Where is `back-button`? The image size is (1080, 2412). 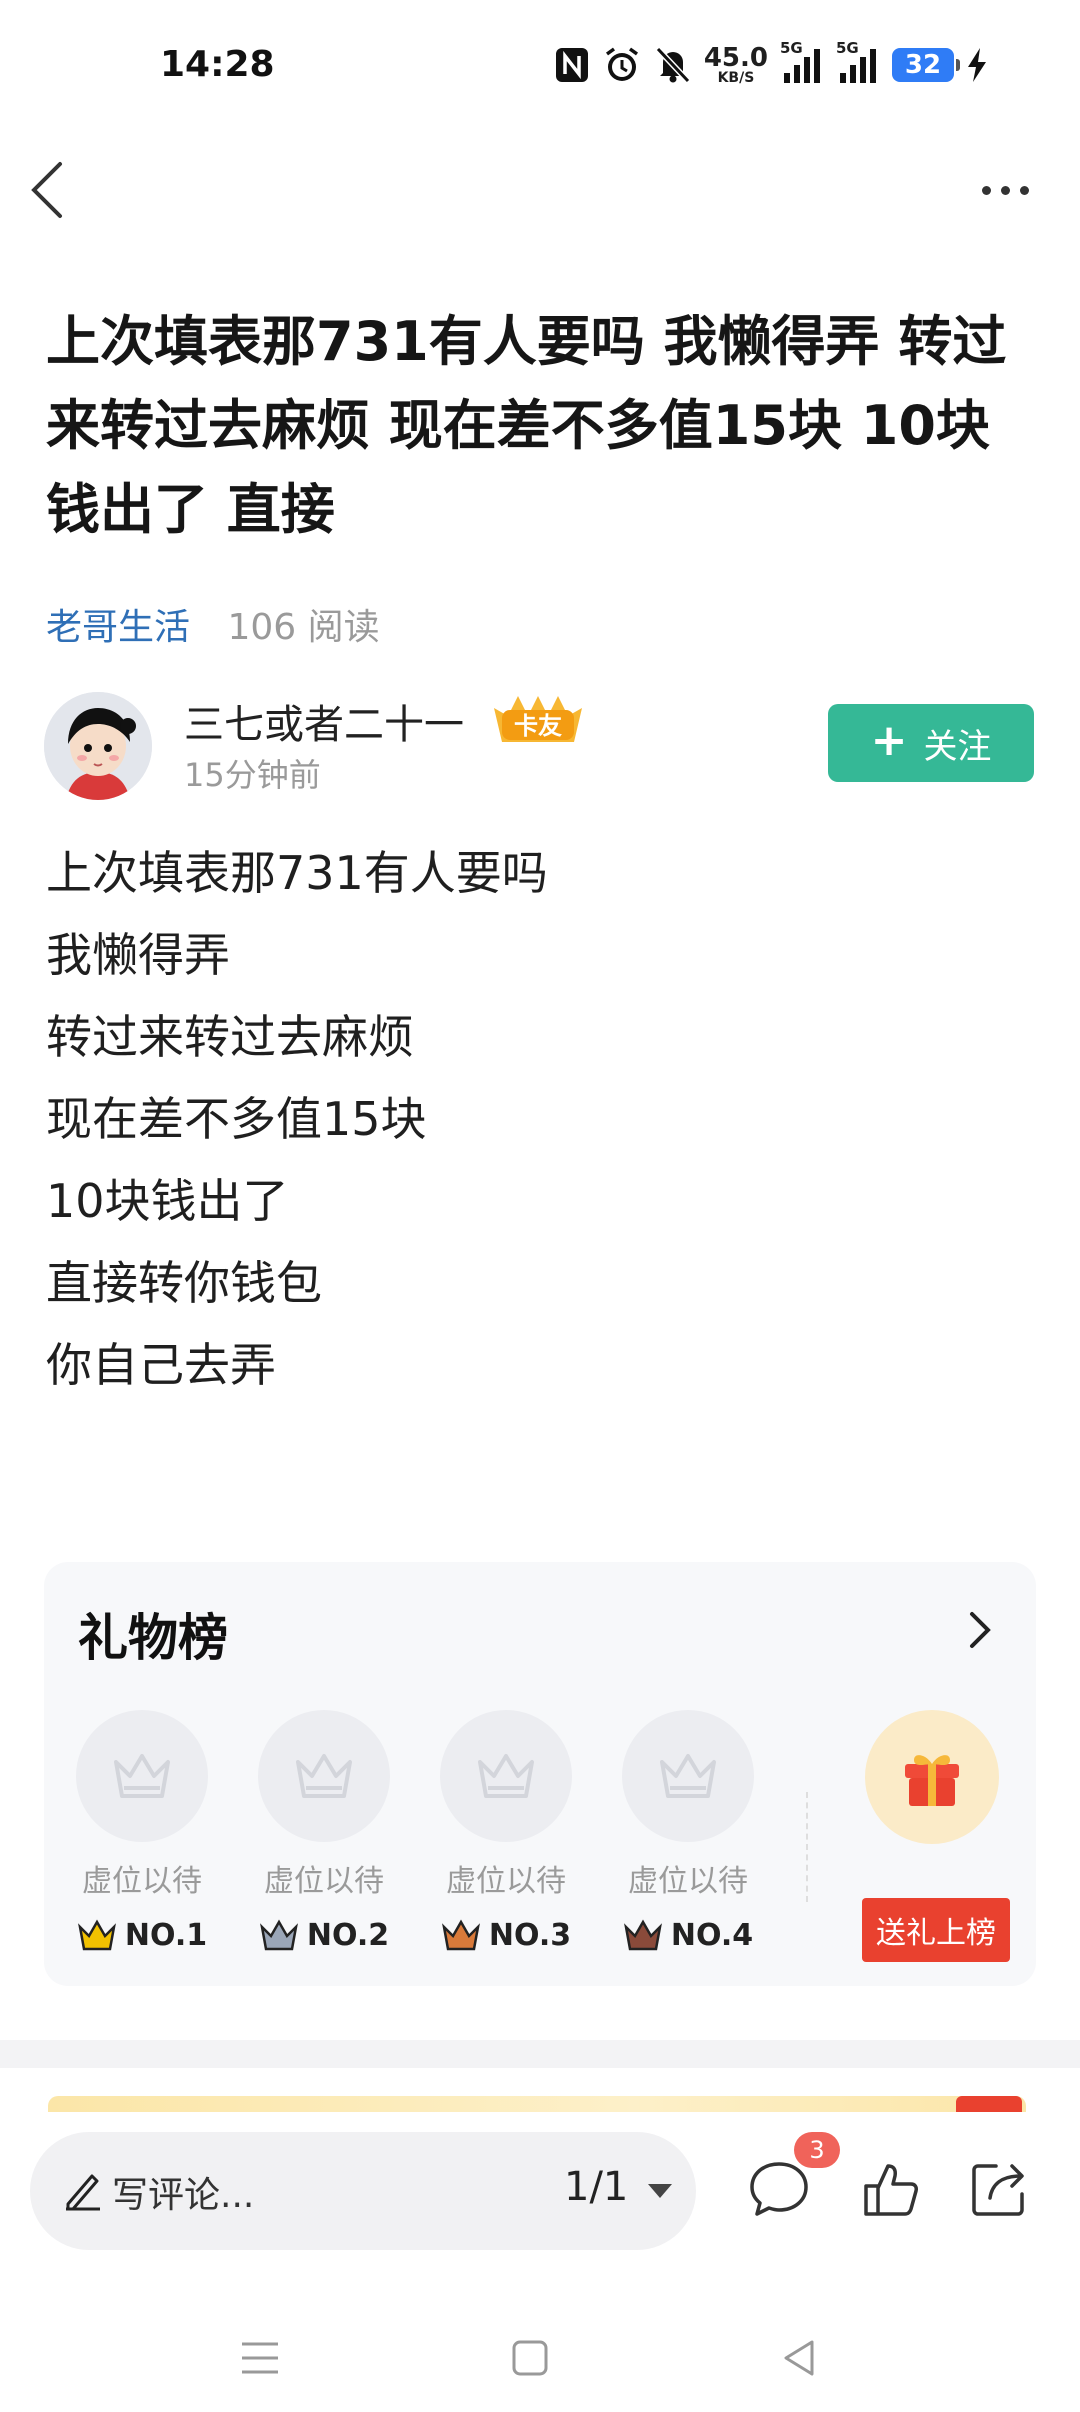 back-button is located at coordinates (52, 190).